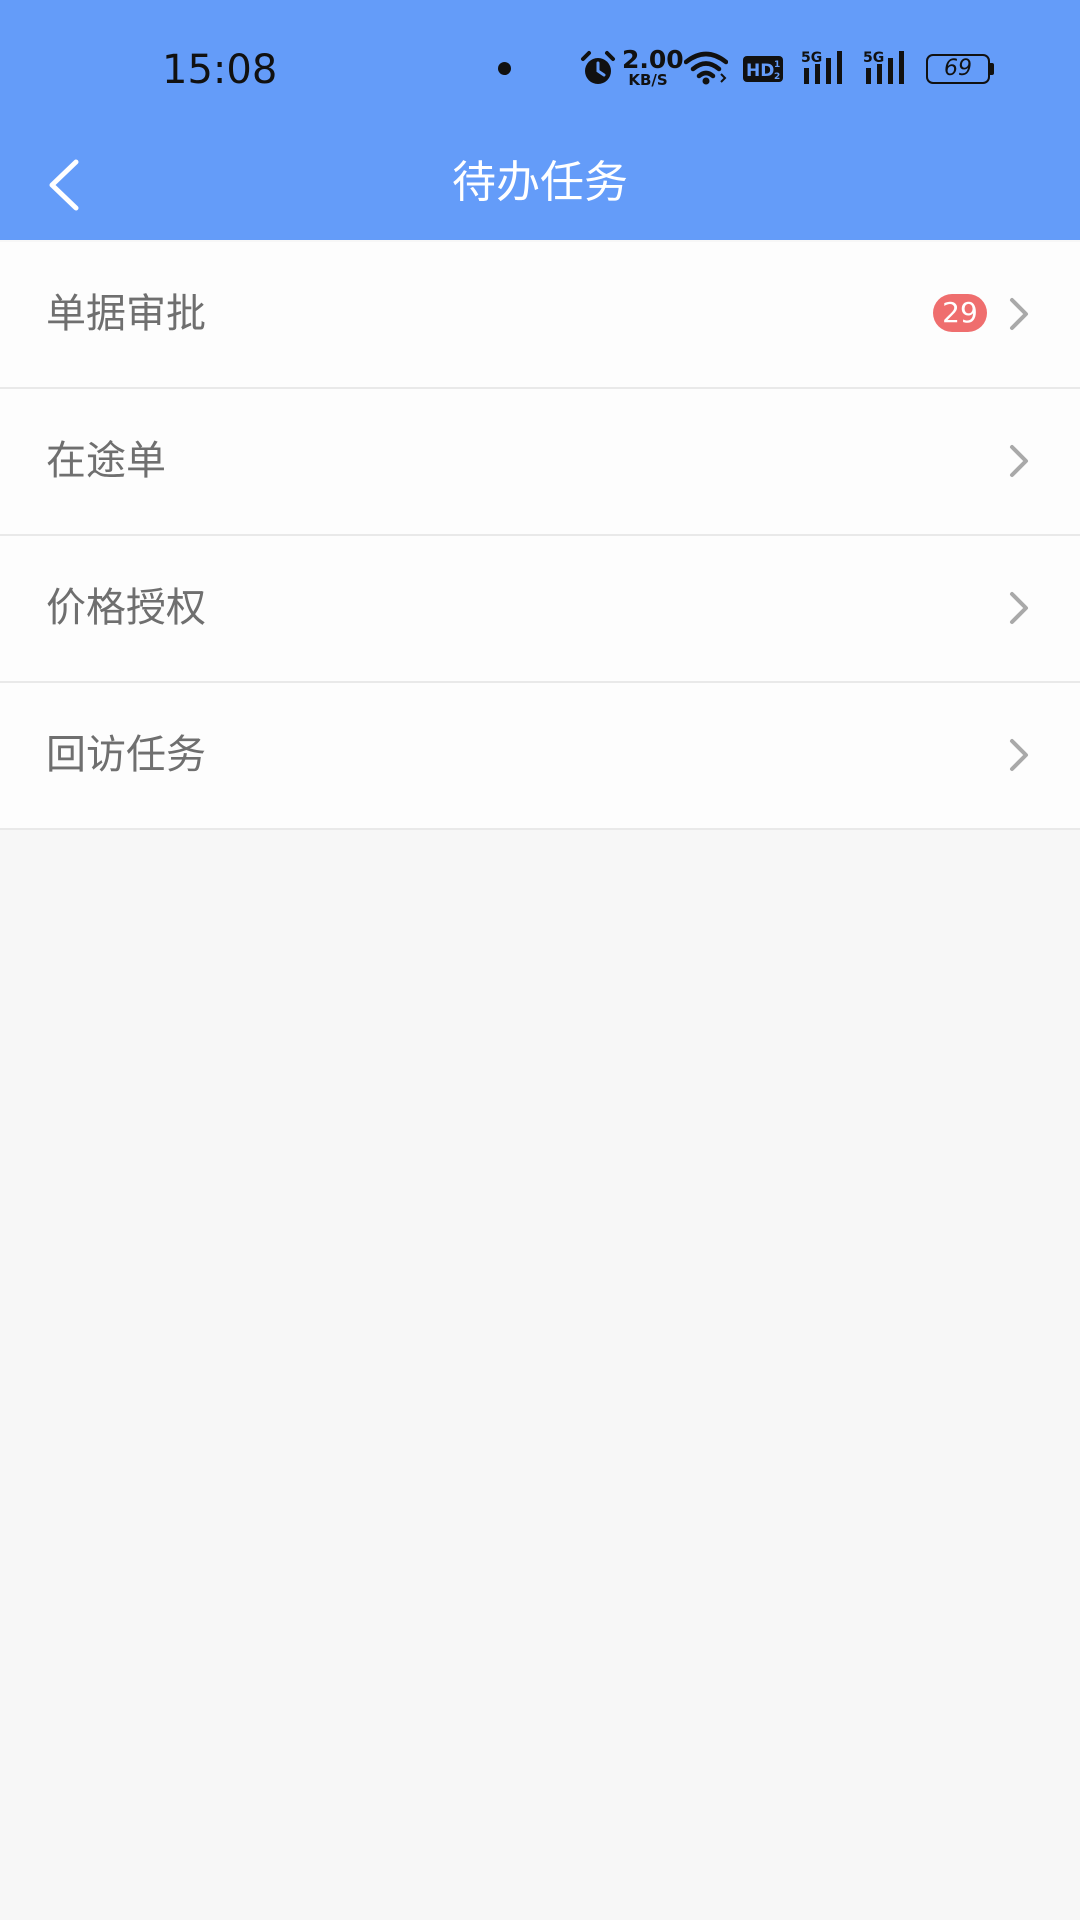 The width and height of the screenshot is (1080, 1920). I want to click on hd-voice-icon: HD 1 2, so click(763, 69).